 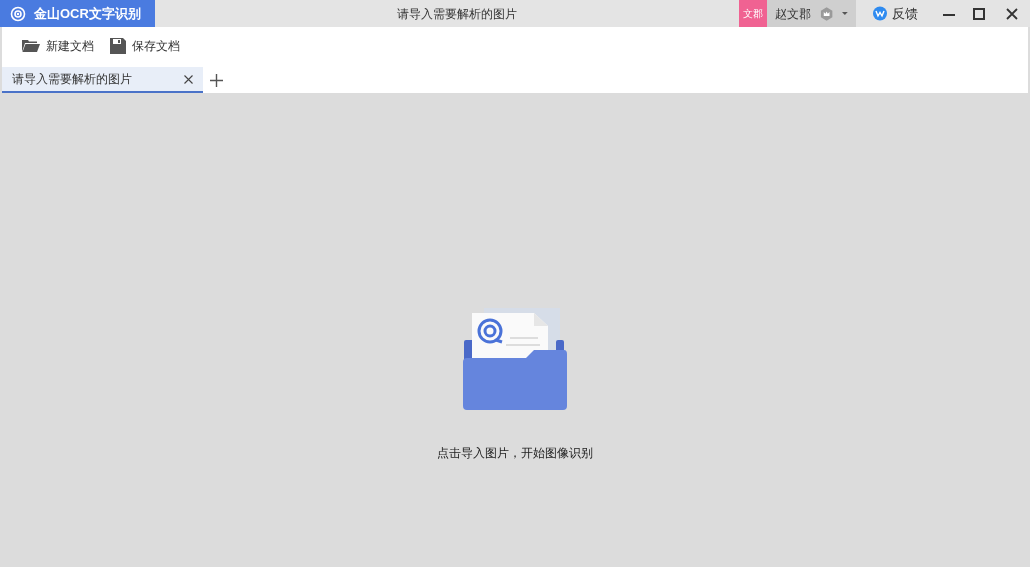 What do you see at coordinates (895, 13) in the screenshot?
I see `feedback-button: 反馈` at bounding box center [895, 13].